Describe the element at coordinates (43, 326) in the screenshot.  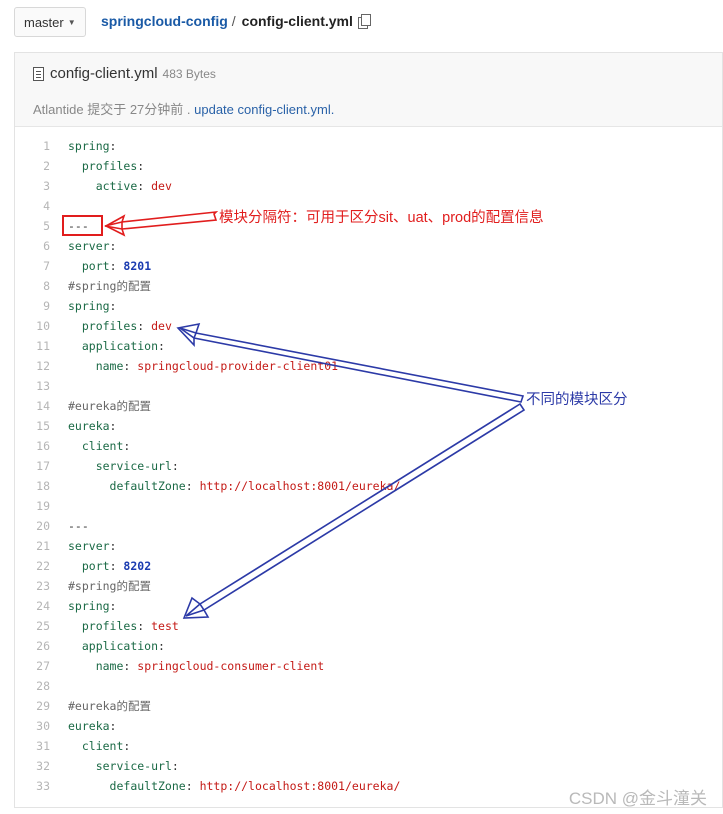
I see `line-number: 10` at that location.